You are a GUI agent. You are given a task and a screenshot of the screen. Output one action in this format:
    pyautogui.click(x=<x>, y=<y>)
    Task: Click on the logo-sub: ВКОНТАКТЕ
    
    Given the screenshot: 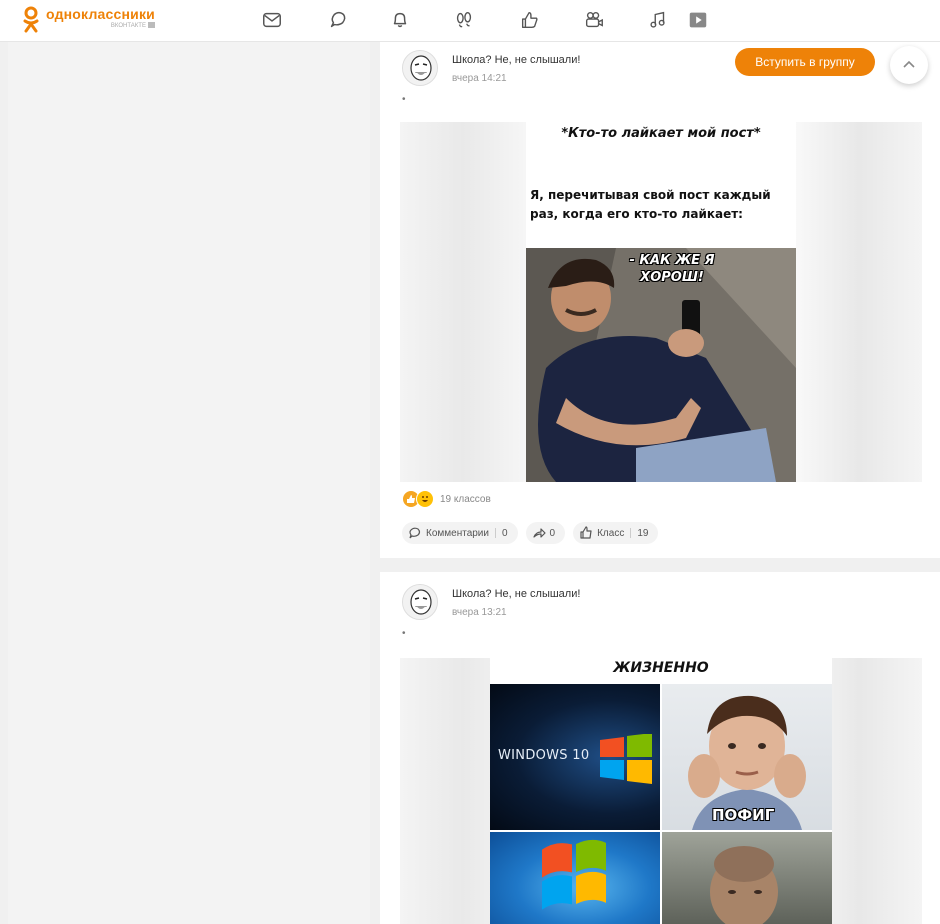 What is the action you would take?
    pyautogui.click(x=128, y=26)
    